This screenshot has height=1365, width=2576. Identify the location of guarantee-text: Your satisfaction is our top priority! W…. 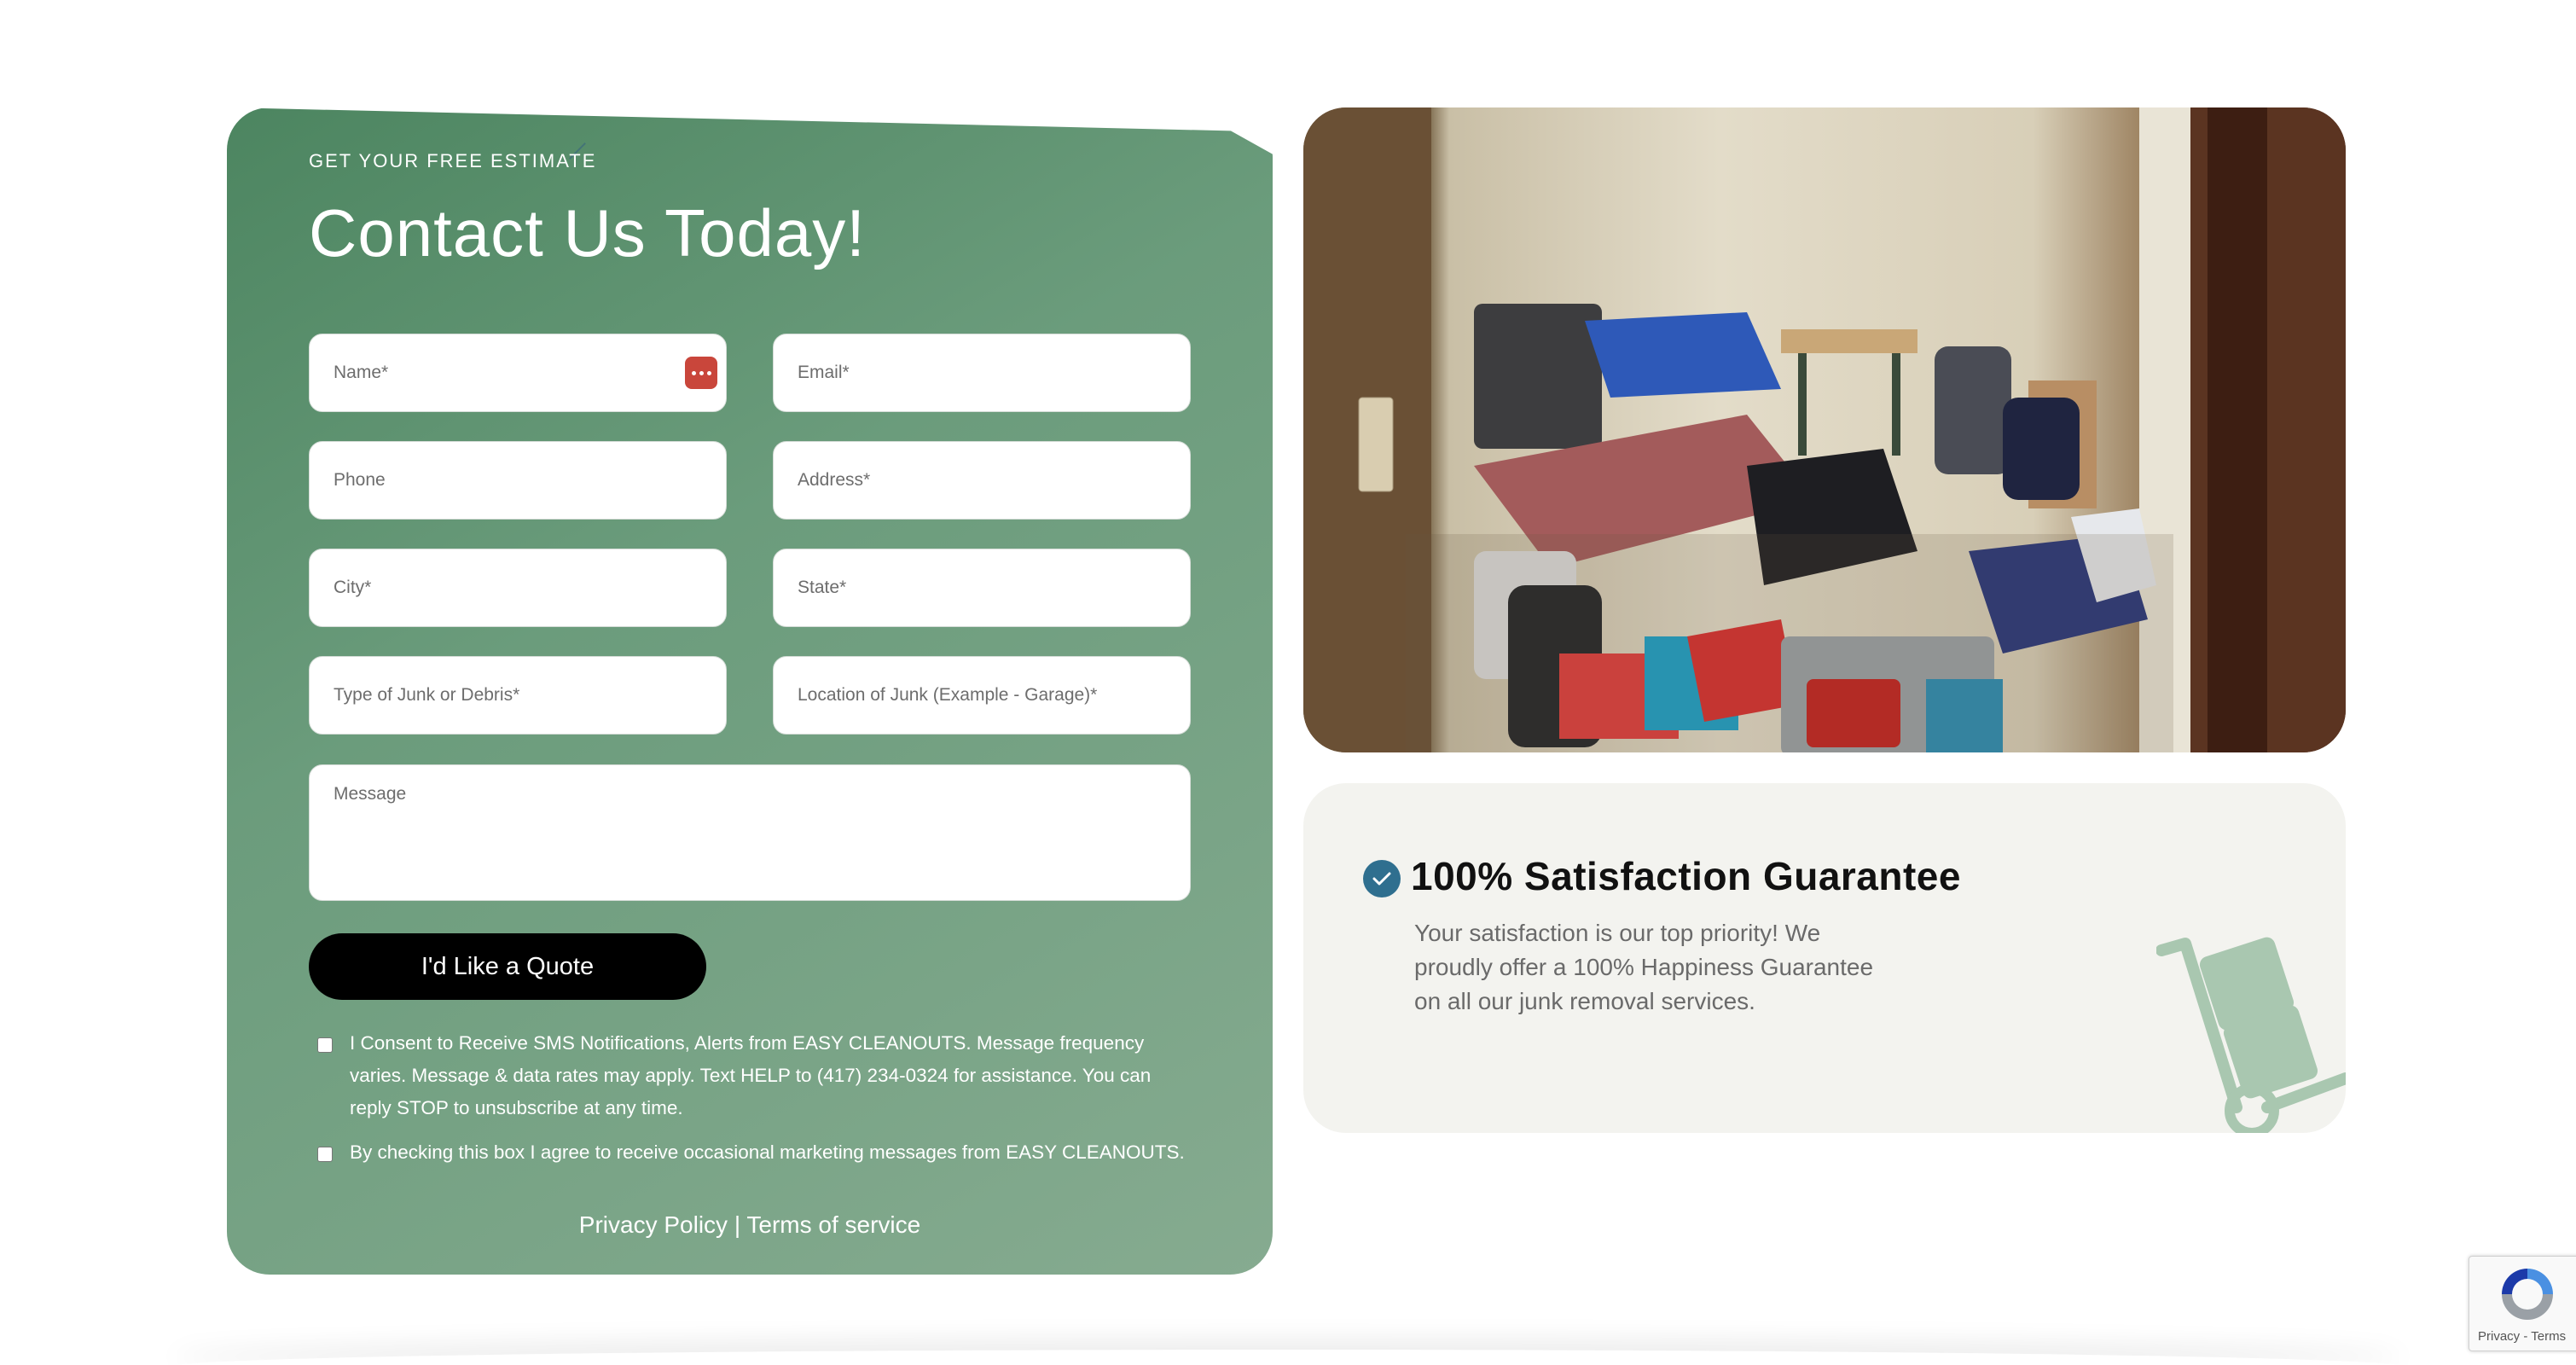
(1644, 967).